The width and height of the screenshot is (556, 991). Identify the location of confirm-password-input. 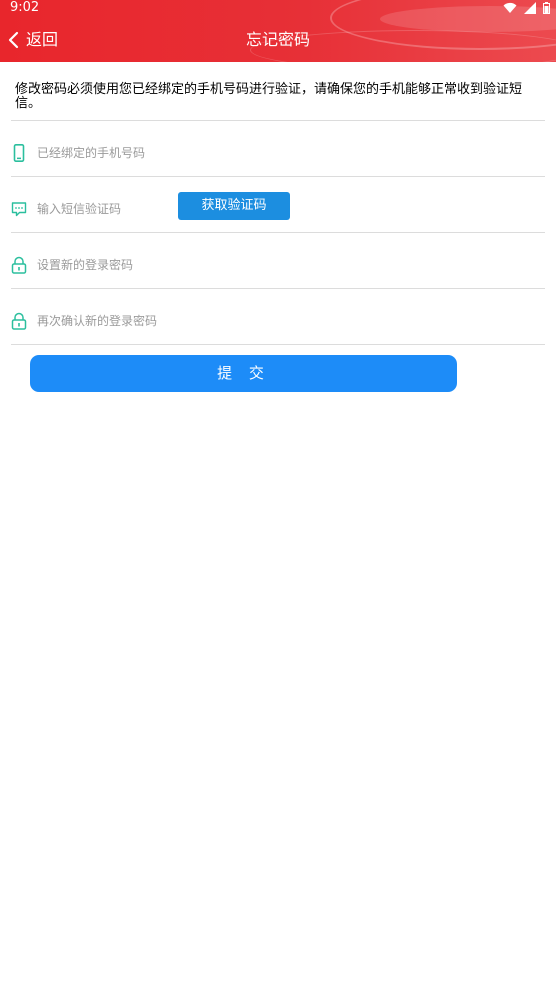
(187, 321).